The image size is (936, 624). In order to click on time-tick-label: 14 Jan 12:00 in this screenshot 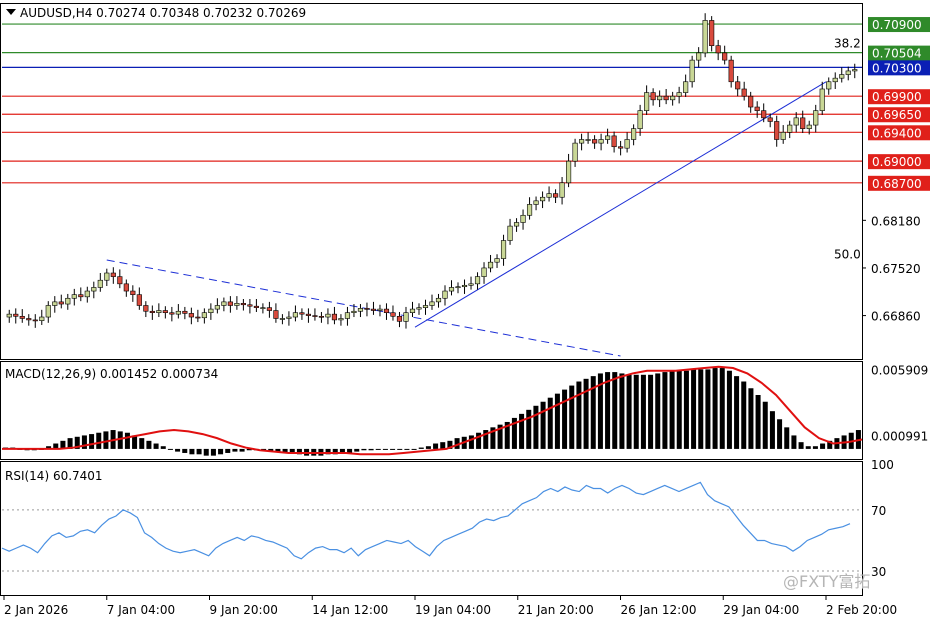, I will do `click(350, 610)`.